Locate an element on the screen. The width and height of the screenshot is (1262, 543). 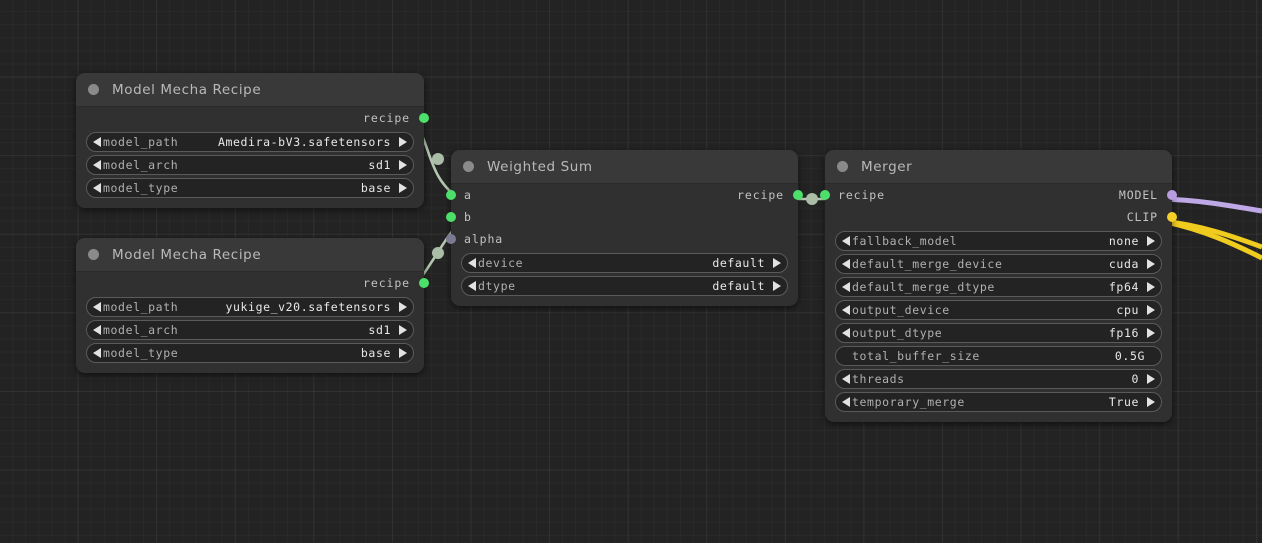
model-slot-dot-icon is located at coordinates (1172, 195).